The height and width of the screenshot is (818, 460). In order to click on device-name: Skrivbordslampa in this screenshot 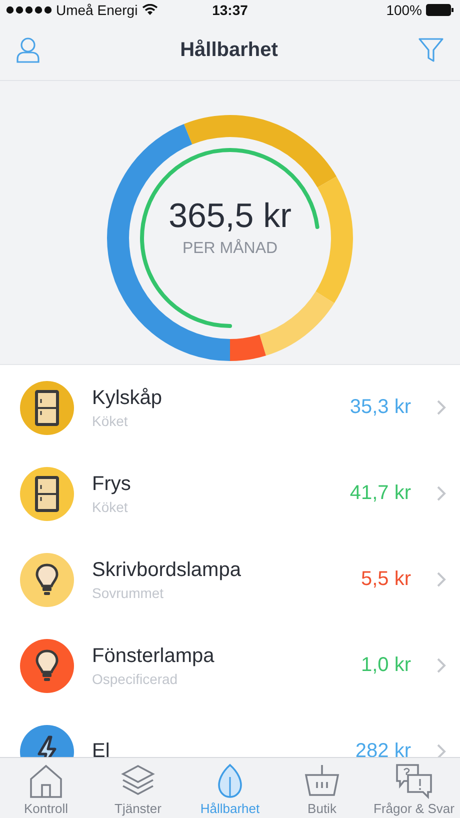, I will do `click(167, 570)`.